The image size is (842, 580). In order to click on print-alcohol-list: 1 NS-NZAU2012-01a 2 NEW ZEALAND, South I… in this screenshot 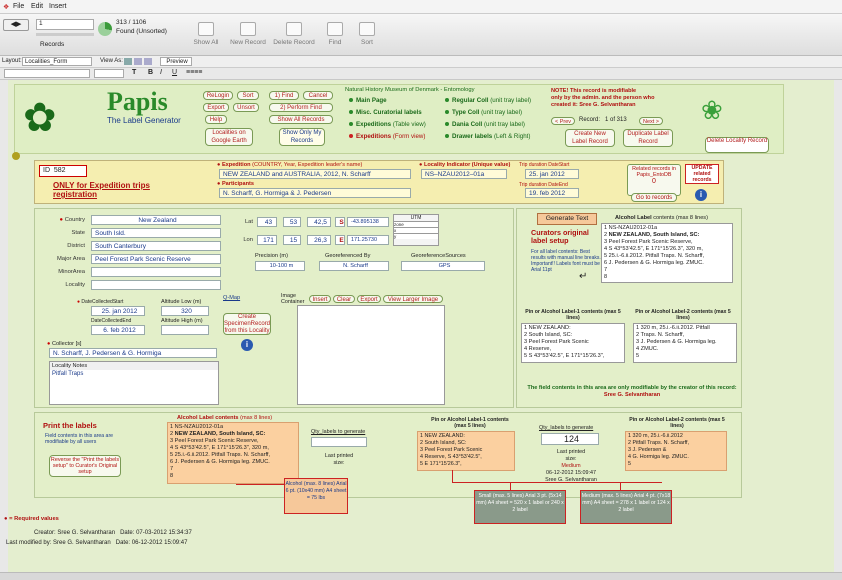, I will do `click(233, 453)`.